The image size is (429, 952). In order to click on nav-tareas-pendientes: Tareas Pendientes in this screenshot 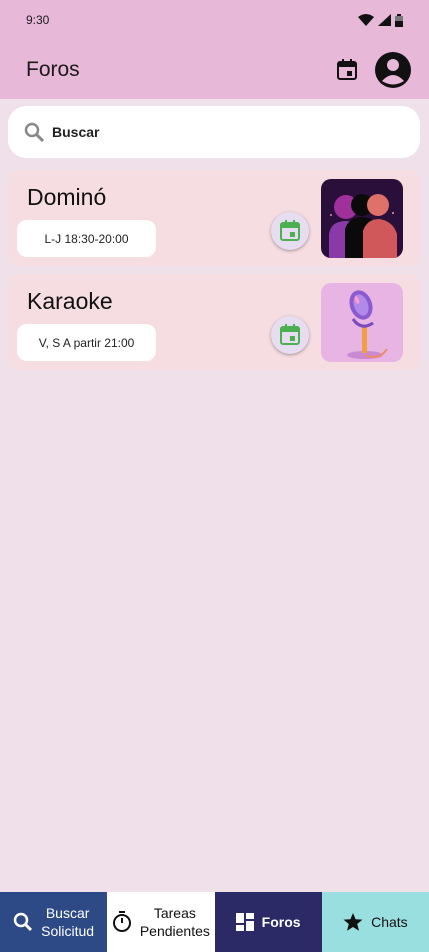, I will do `click(161, 922)`.